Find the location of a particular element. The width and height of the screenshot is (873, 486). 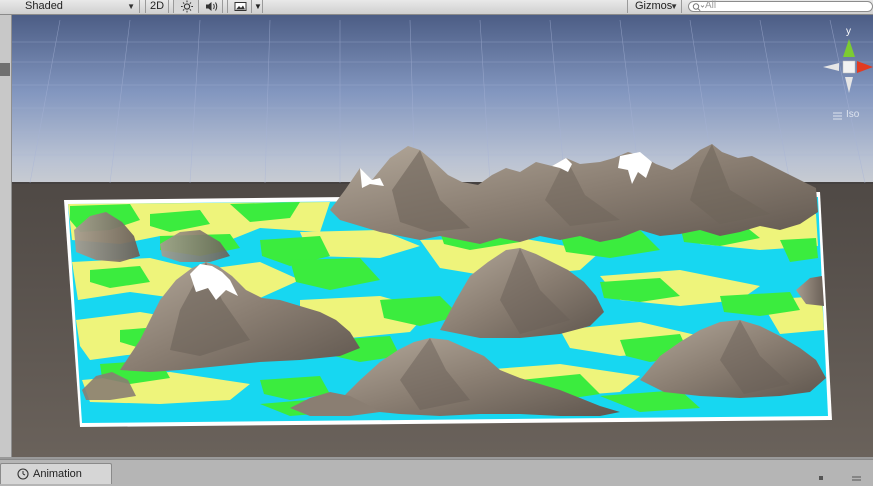

search-icon is located at coordinates (698, 7).